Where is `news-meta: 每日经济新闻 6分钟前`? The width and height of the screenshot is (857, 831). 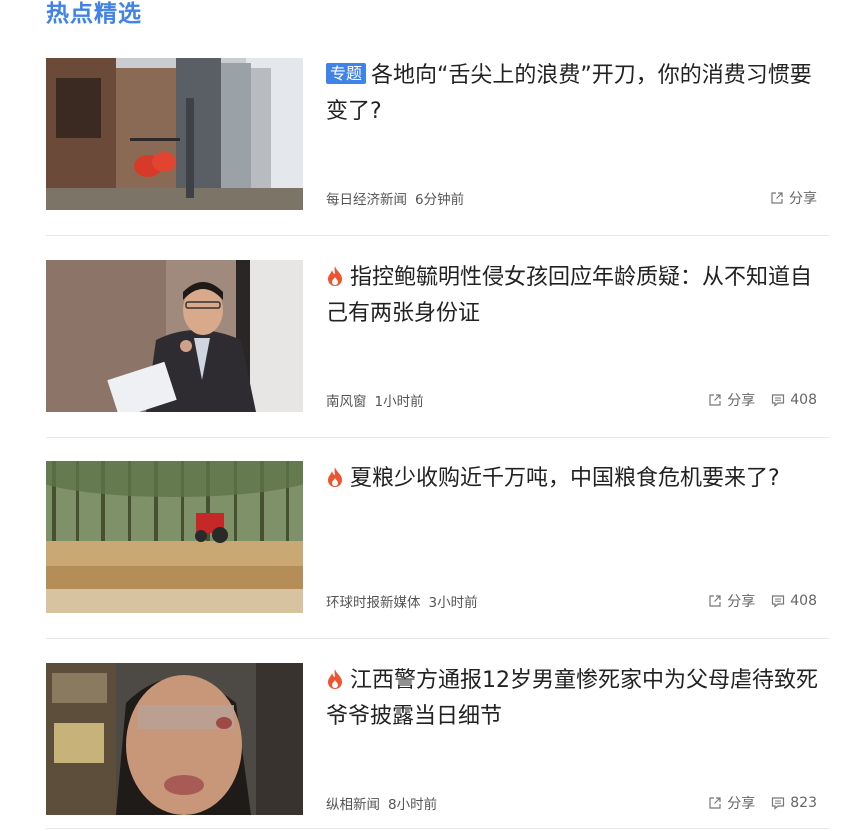
news-meta: 每日经济新闻 6分钟前 is located at coordinates (395, 198).